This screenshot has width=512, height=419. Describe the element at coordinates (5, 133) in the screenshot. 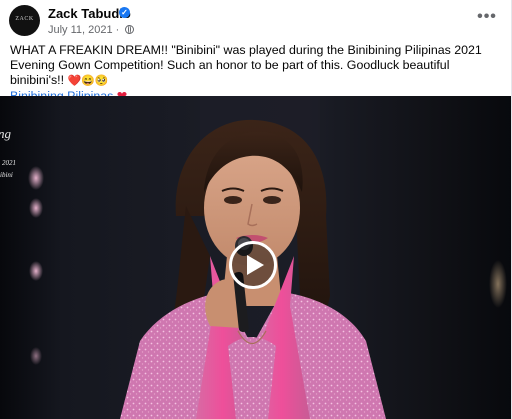

I see `logo-line-1: ng` at that location.